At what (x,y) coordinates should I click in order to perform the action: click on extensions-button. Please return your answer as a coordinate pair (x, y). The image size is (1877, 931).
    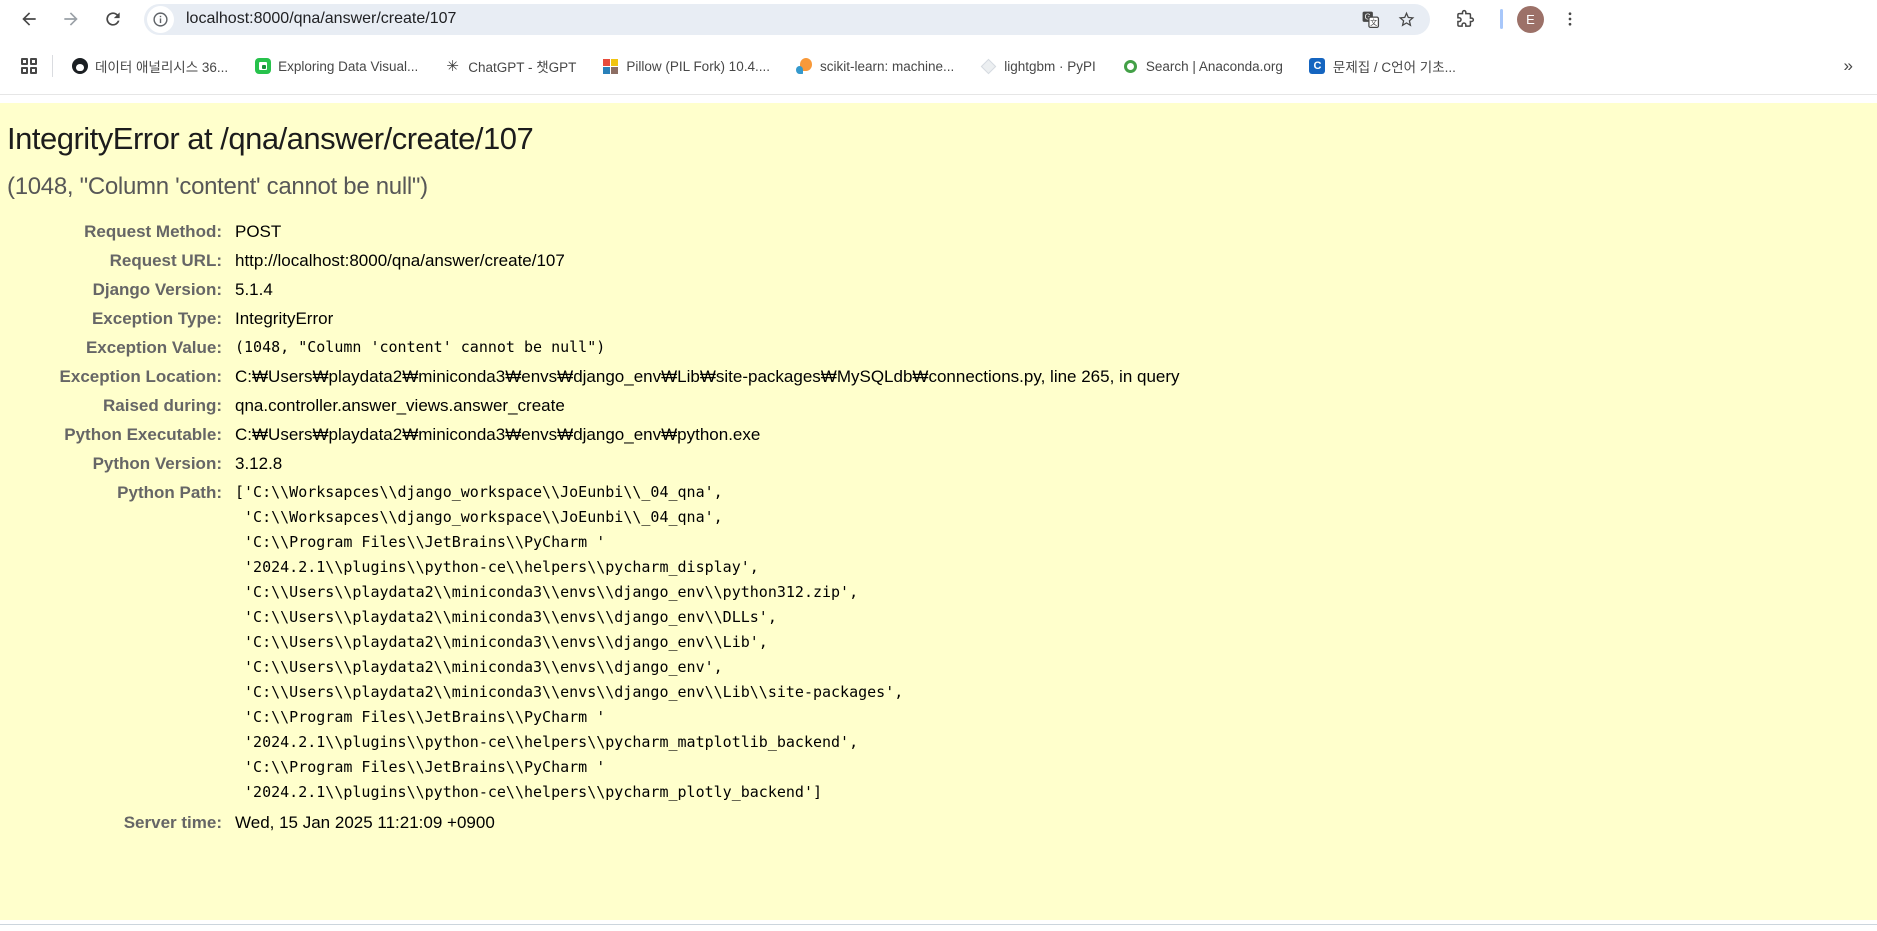
    Looking at the image, I should click on (1465, 19).